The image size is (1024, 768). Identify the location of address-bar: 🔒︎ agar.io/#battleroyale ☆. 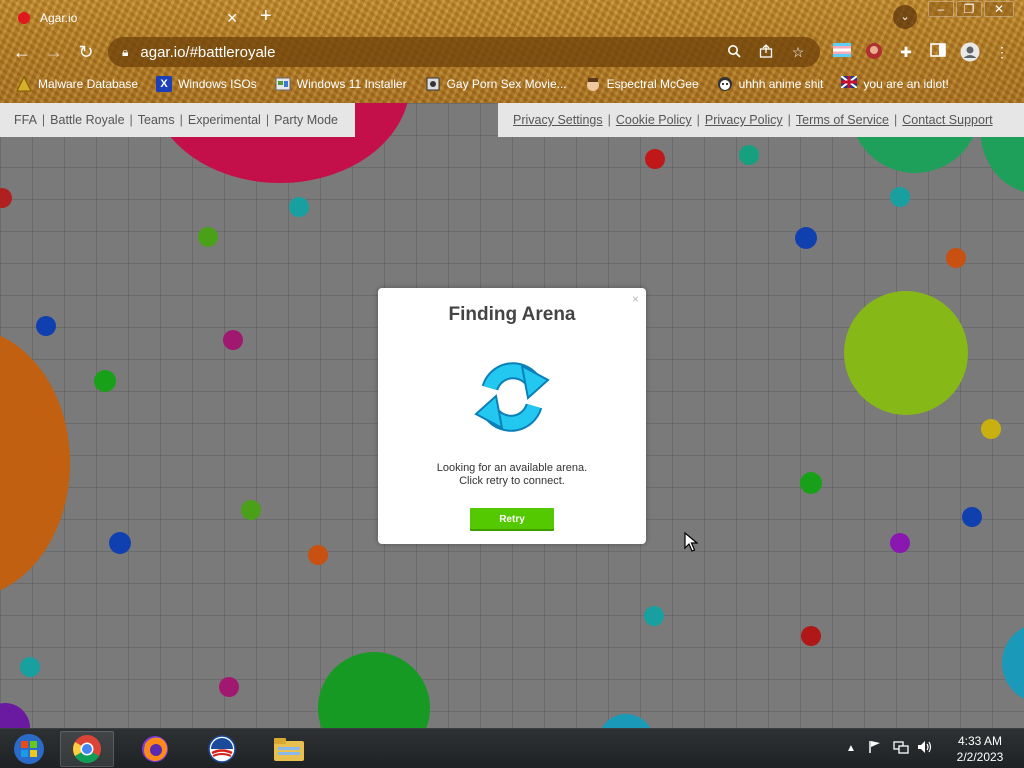
(464, 52).